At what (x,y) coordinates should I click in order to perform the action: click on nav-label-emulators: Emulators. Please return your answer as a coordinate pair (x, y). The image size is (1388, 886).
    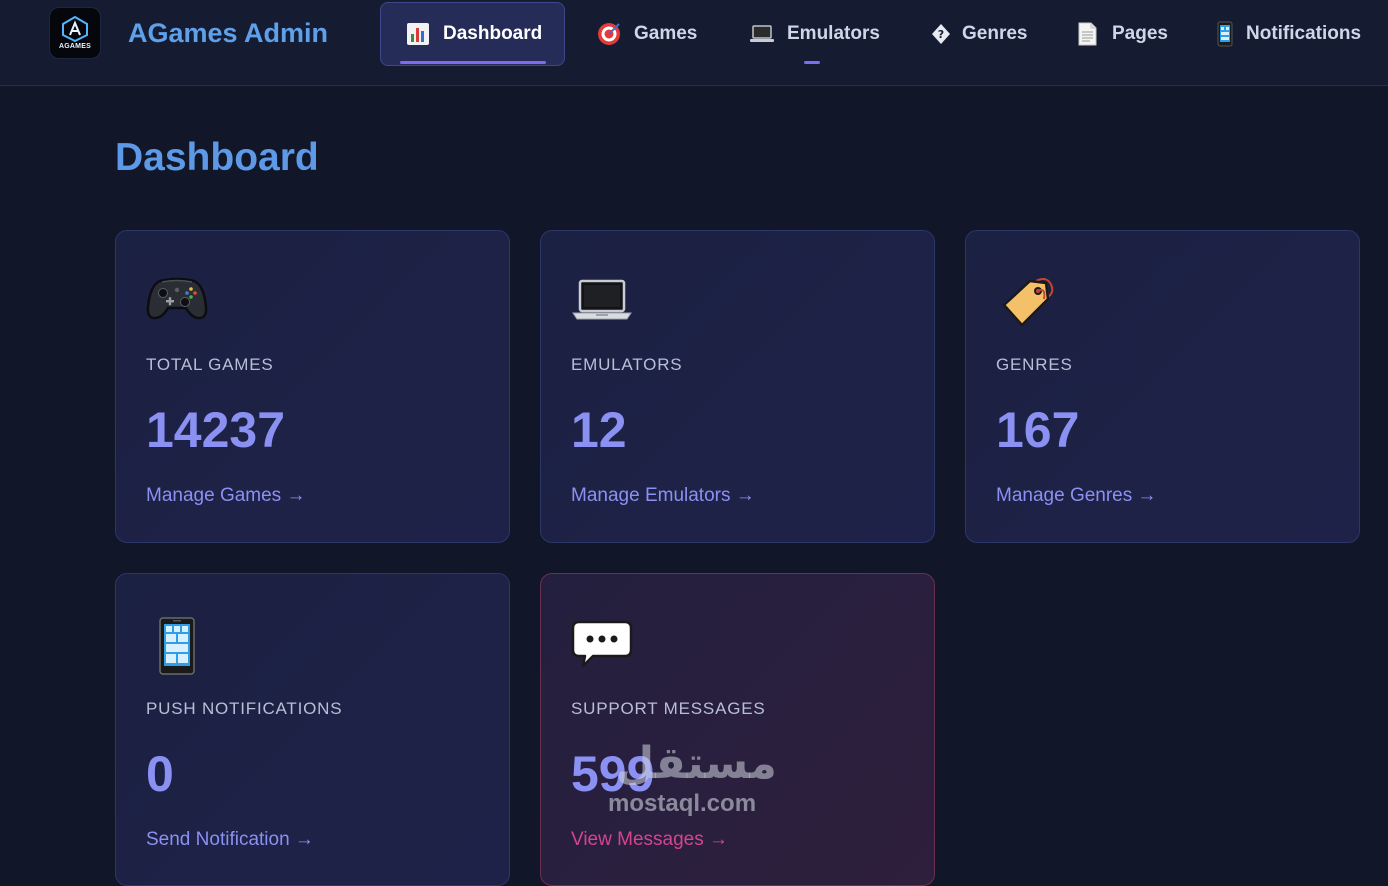
    Looking at the image, I should click on (833, 33).